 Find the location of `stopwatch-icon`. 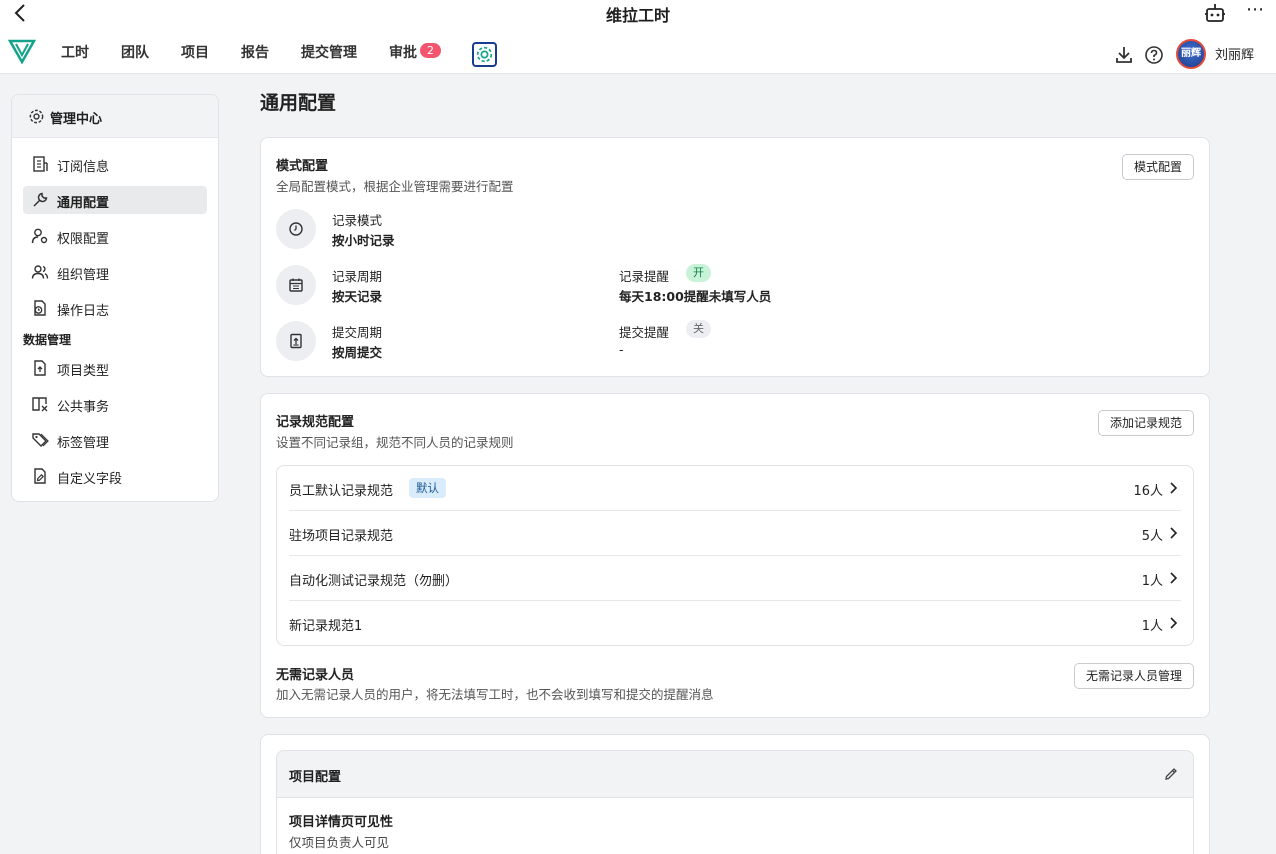

stopwatch-icon is located at coordinates (296, 229).